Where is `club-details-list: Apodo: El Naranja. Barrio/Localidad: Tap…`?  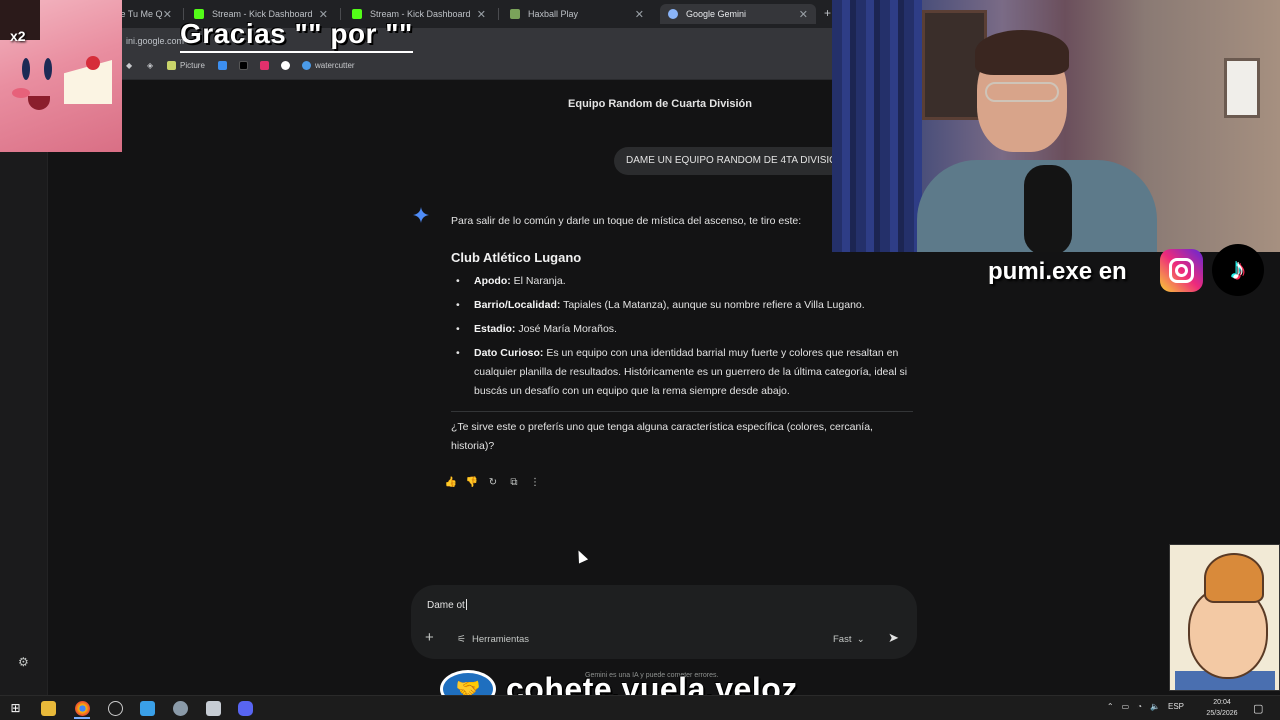 club-details-list: Apodo: El Naranja. Barrio/Localidad: Tap… is located at coordinates (683, 339).